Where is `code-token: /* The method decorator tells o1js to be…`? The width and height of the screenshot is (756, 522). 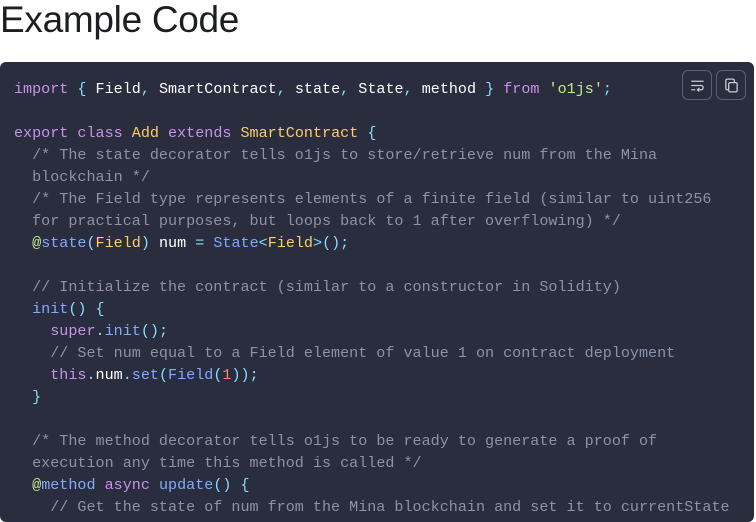 code-token: /* The method decorator tells o1js to be… is located at coordinates (345, 441).